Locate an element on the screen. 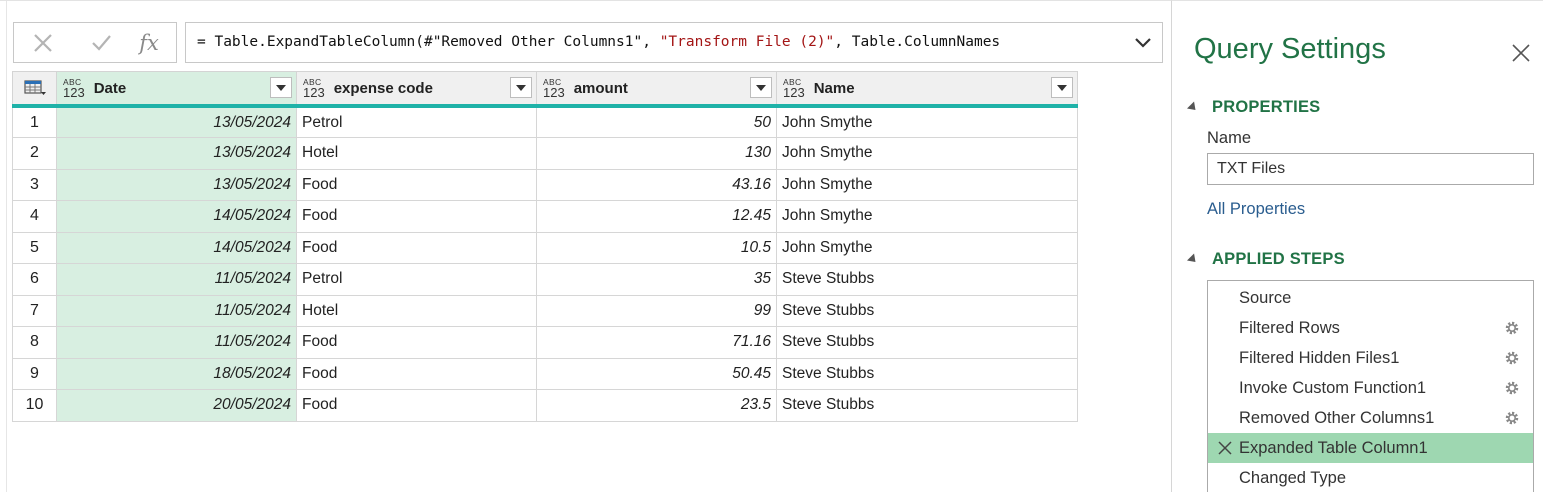  column-header-expense-code: ABC 123 expense code is located at coordinates (416, 89).